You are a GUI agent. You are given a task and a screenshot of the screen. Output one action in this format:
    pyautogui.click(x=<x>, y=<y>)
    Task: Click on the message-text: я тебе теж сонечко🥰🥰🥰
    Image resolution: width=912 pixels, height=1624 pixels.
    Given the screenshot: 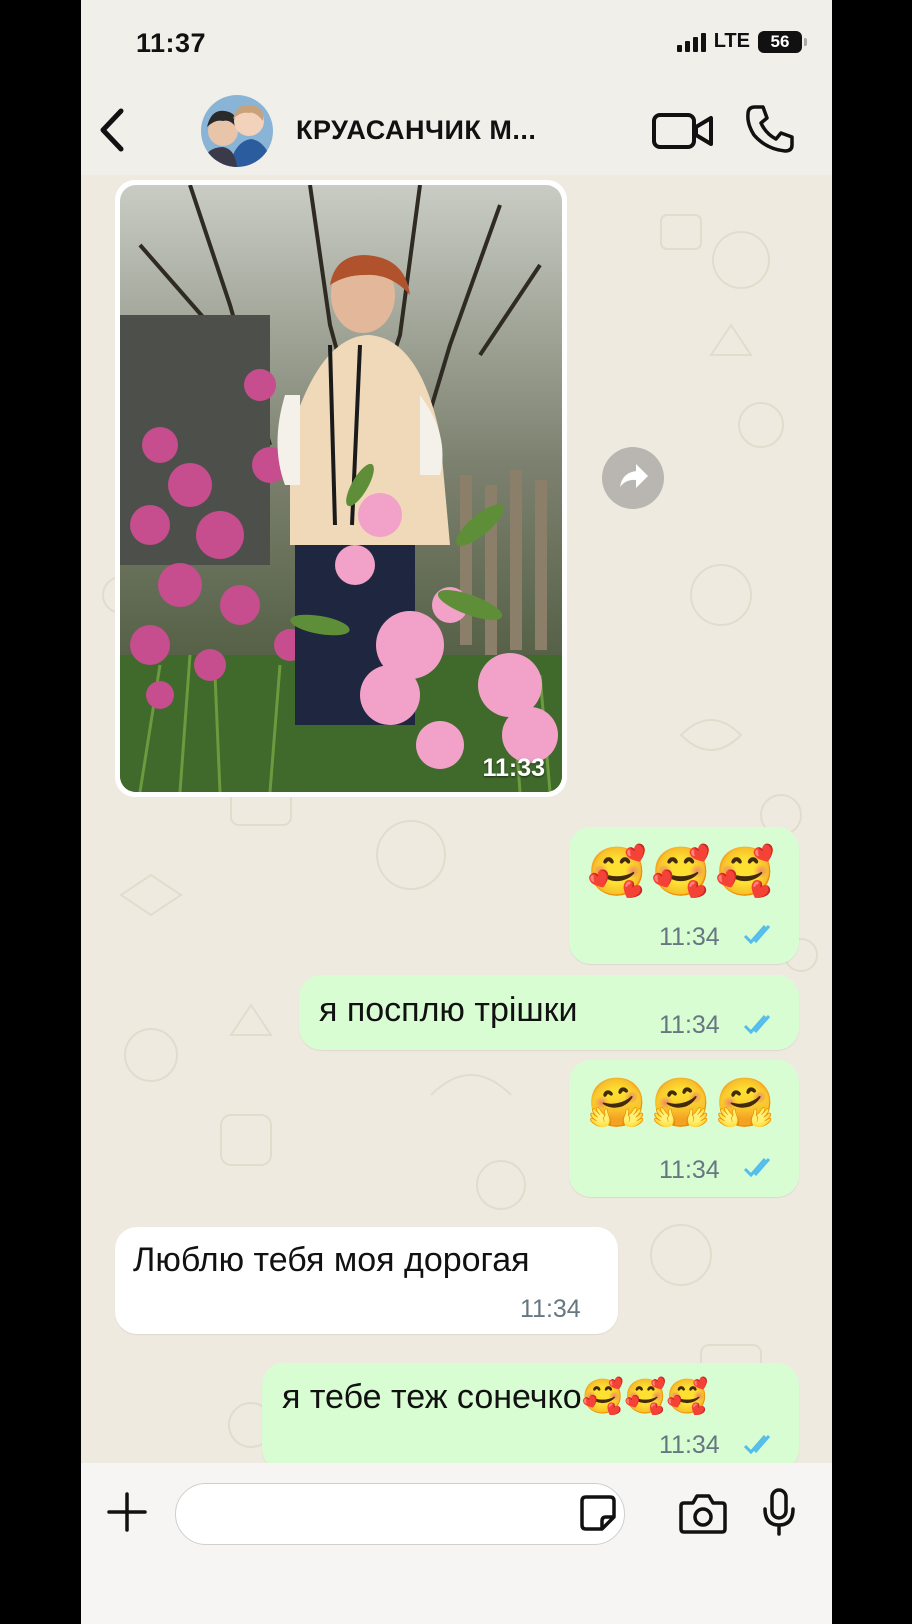 What is the action you would take?
    pyautogui.click(x=495, y=1397)
    